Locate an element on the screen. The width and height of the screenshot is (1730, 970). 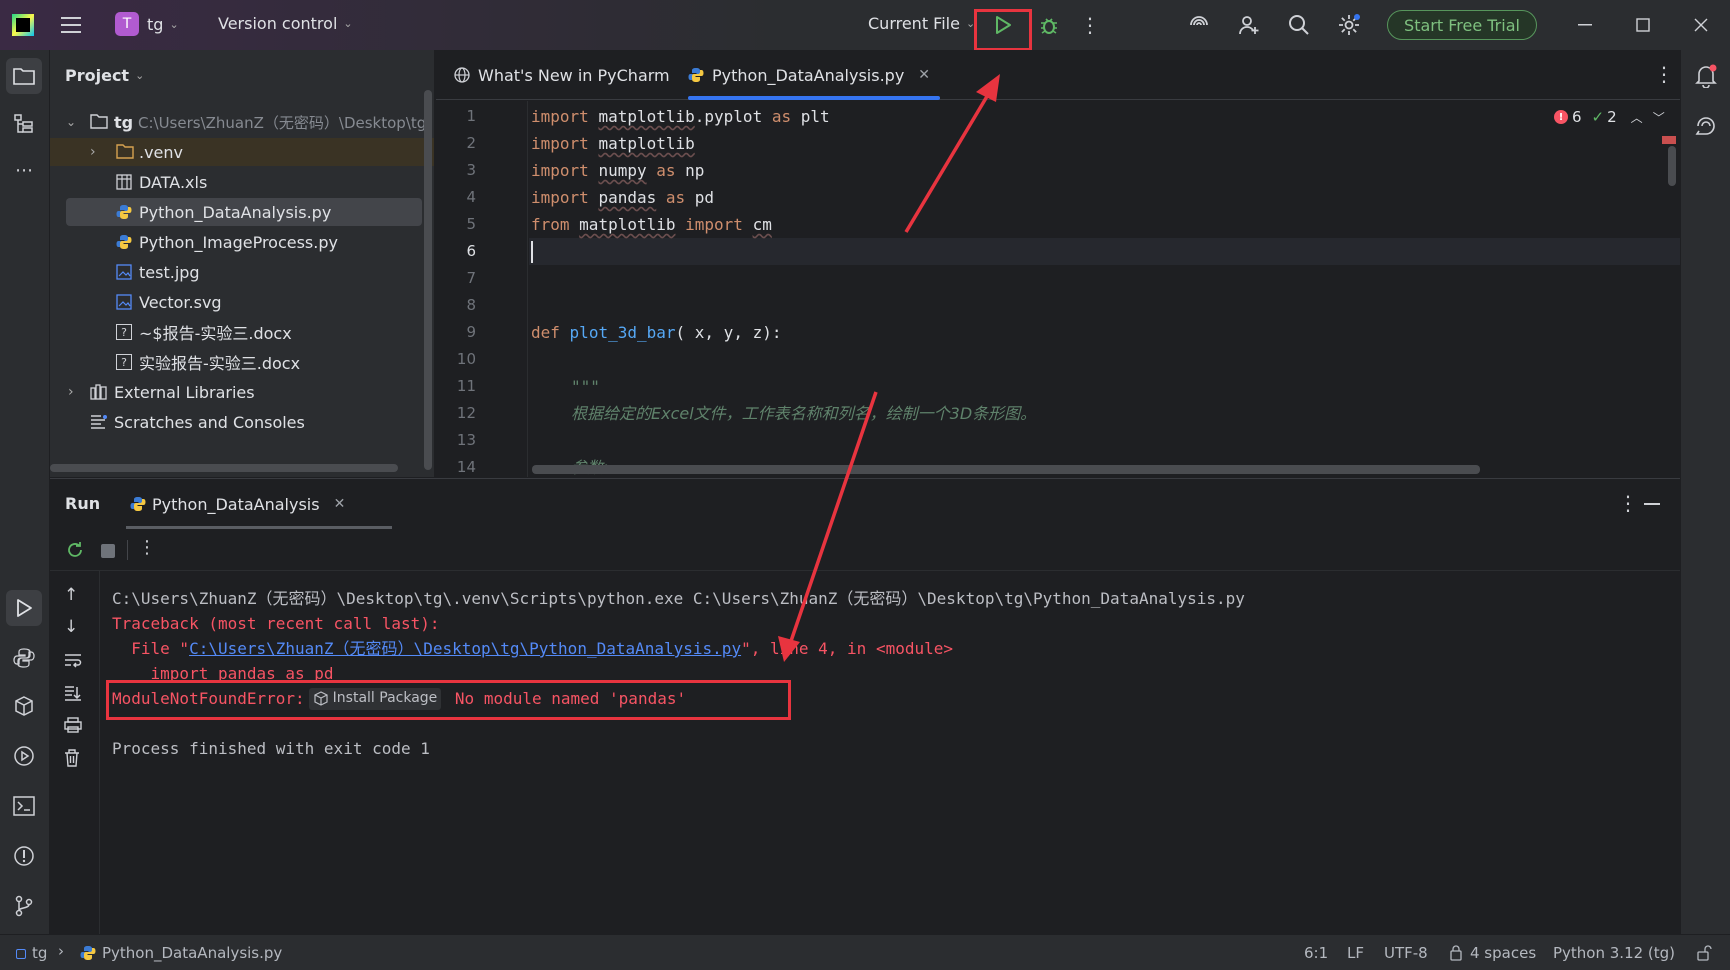
python-console-icon is located at coordinates (24, 706).